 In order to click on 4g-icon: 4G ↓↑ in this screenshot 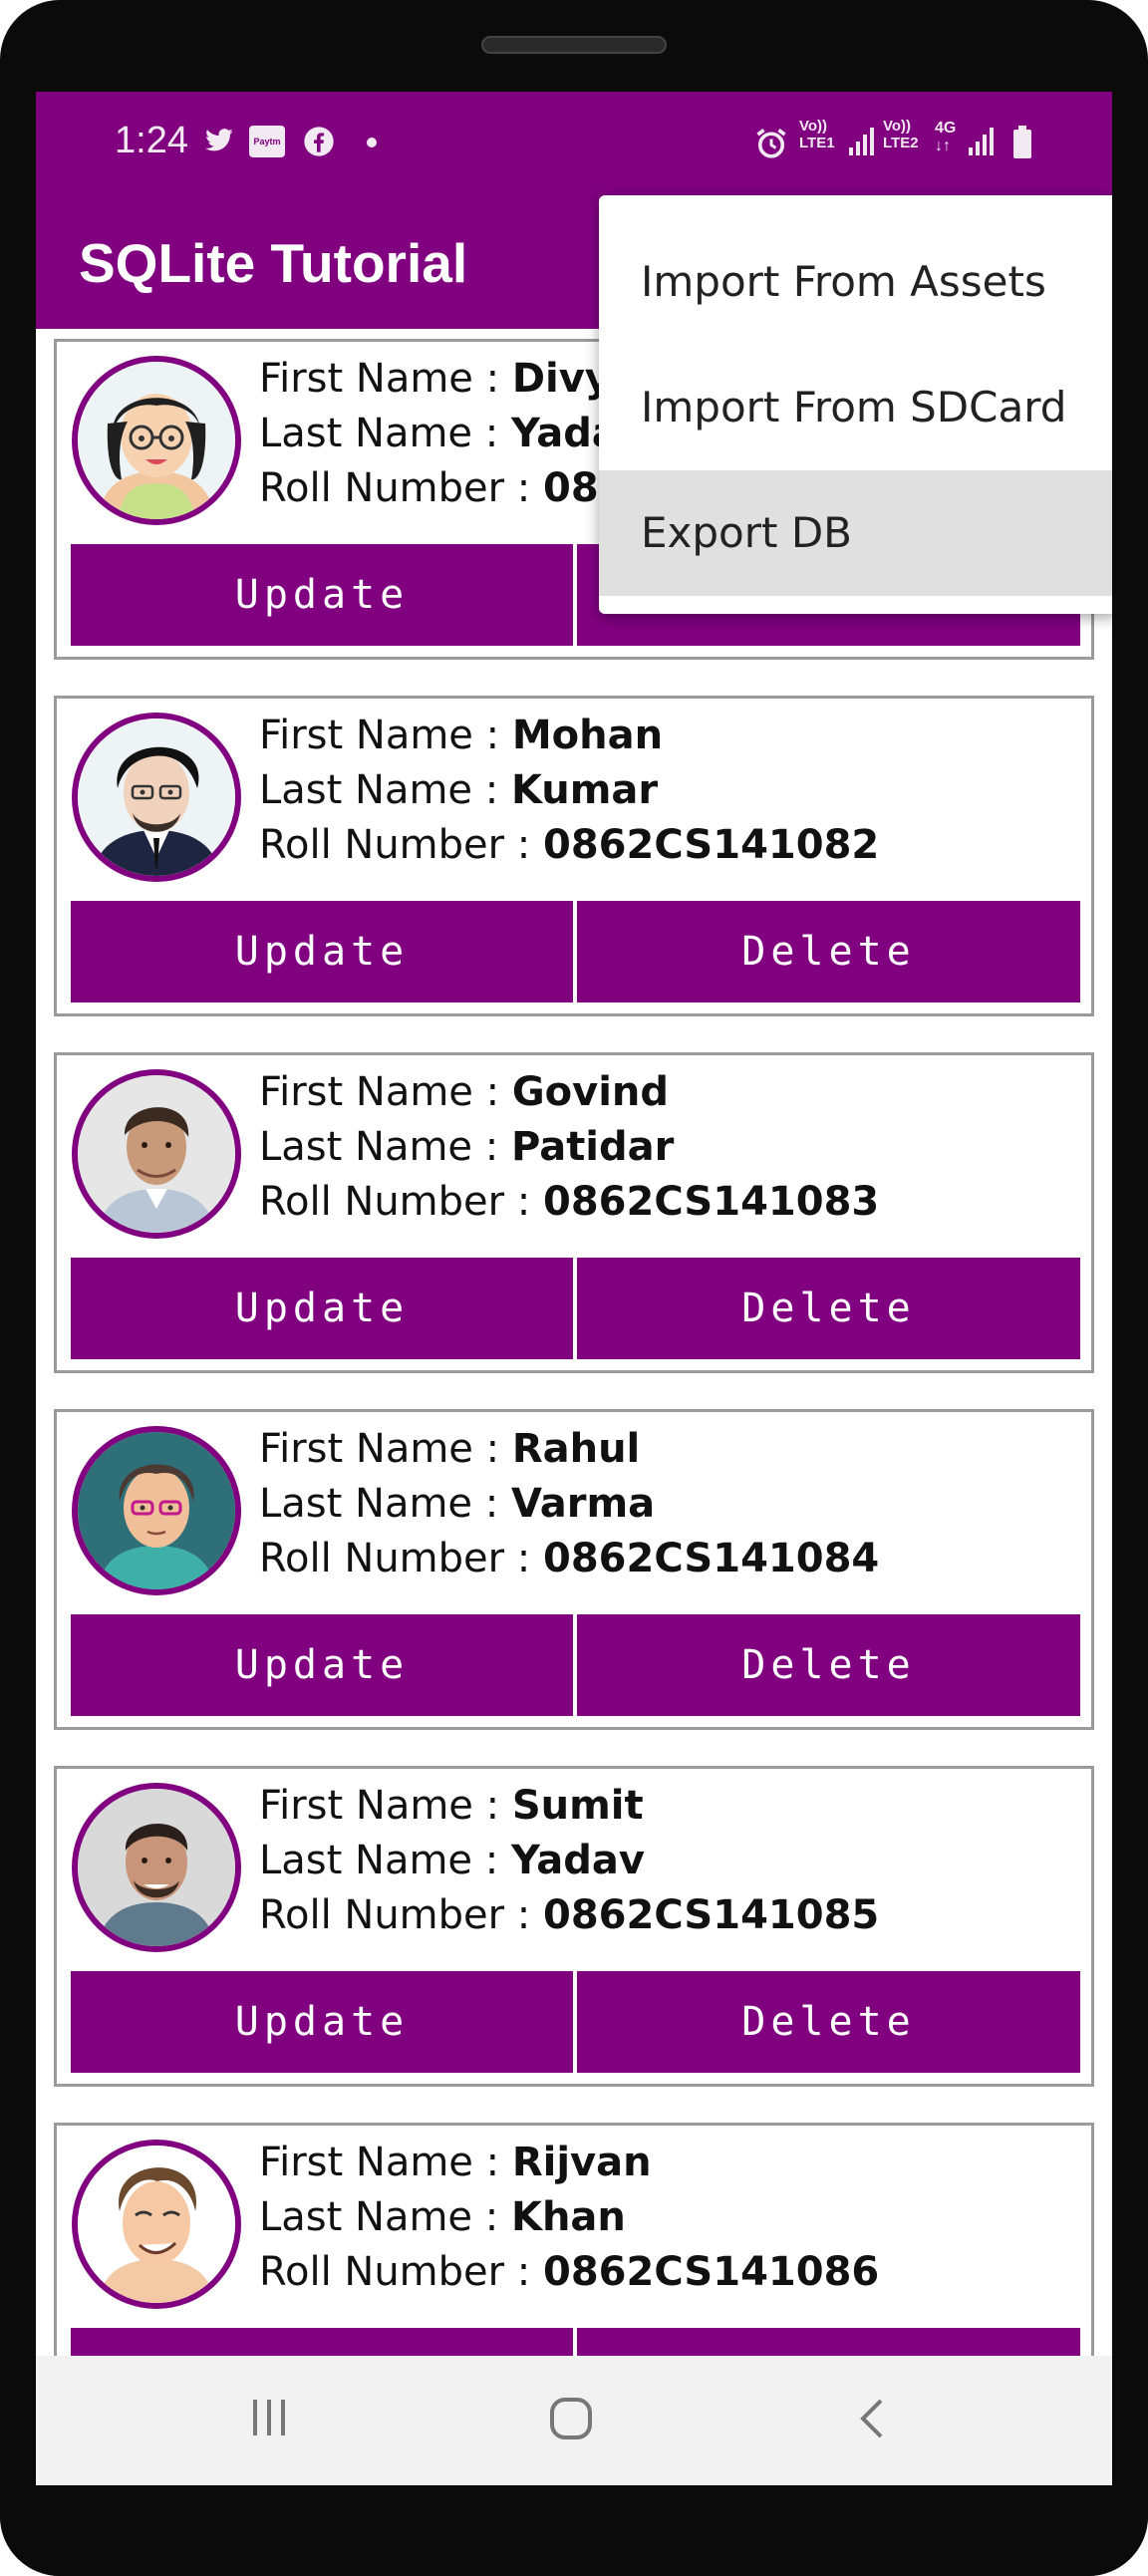, I will do `click(946, 137)`.